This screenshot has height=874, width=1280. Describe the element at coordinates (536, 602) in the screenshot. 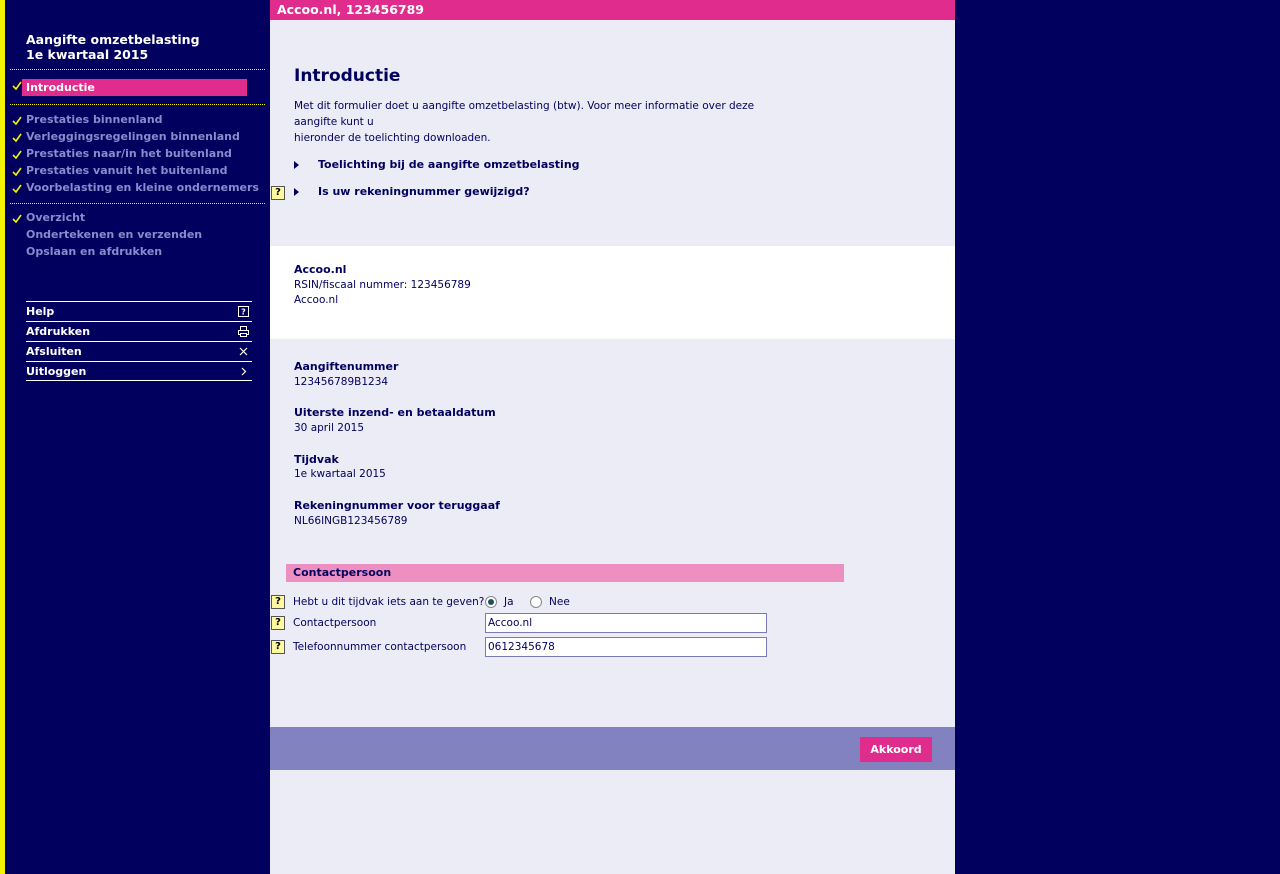

I see `radio-nee` at that location.